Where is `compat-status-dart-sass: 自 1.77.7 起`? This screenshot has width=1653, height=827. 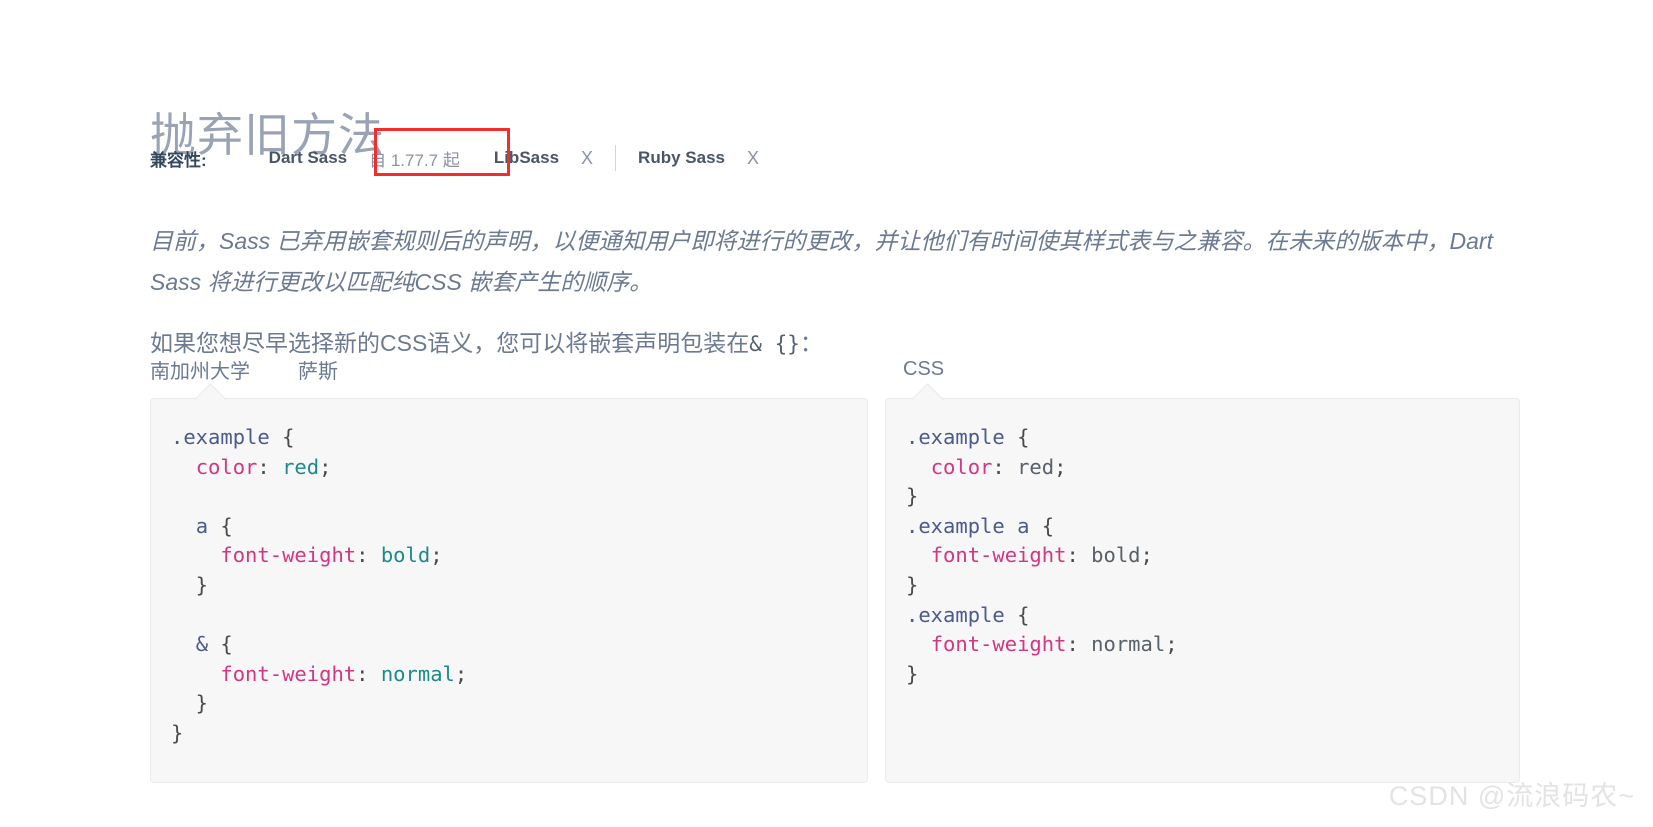
compat-status-dart-sass: 自 1.77.7 起 is located at coordinates (414, 160).